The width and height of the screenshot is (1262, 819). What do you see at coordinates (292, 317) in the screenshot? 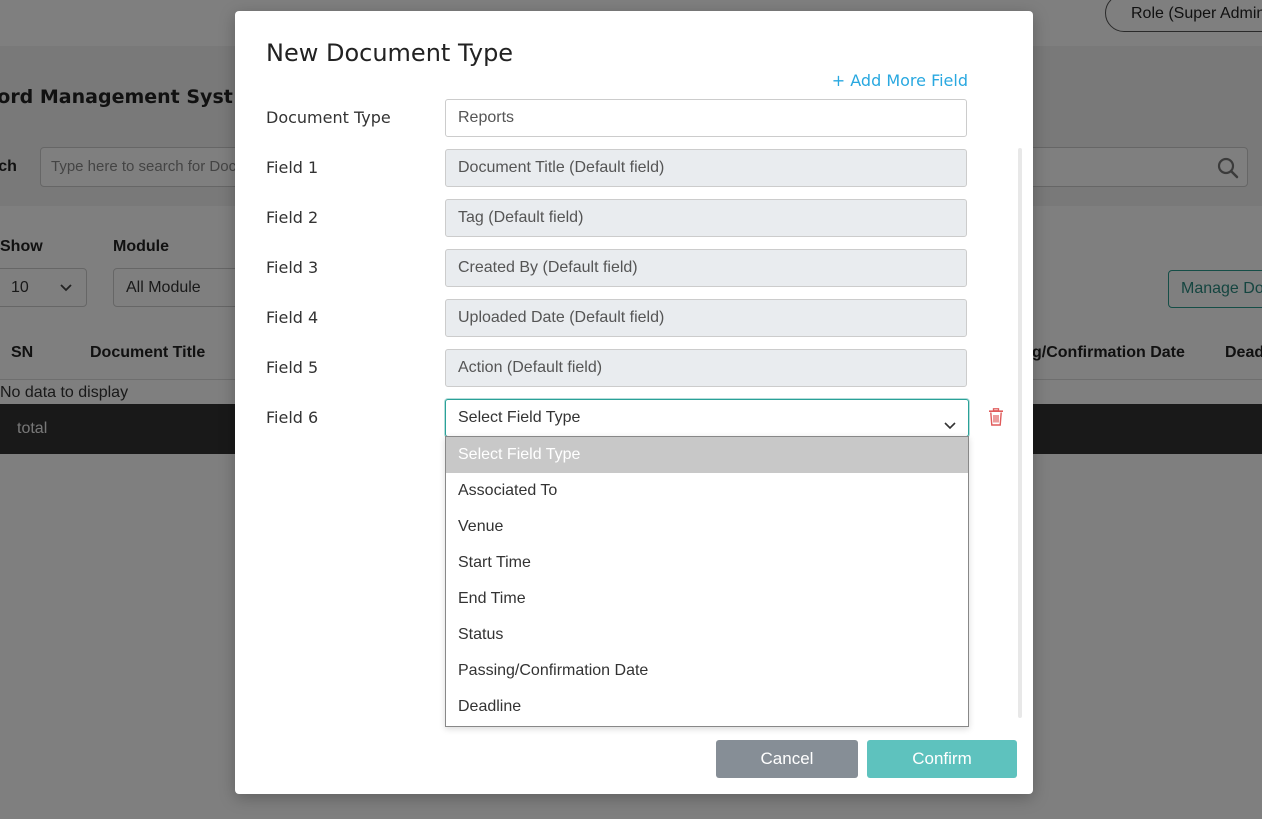
I see `field-4-label: Field 4` at bounding box center [292, 317].